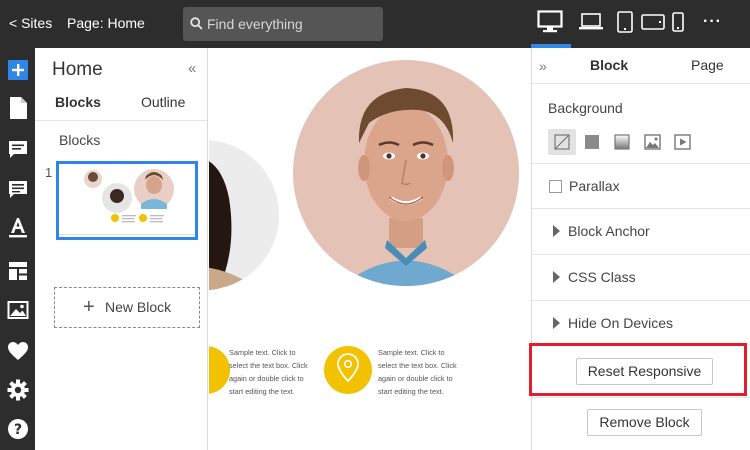  I want to click on thumbnail-preview, so click(127, 202).